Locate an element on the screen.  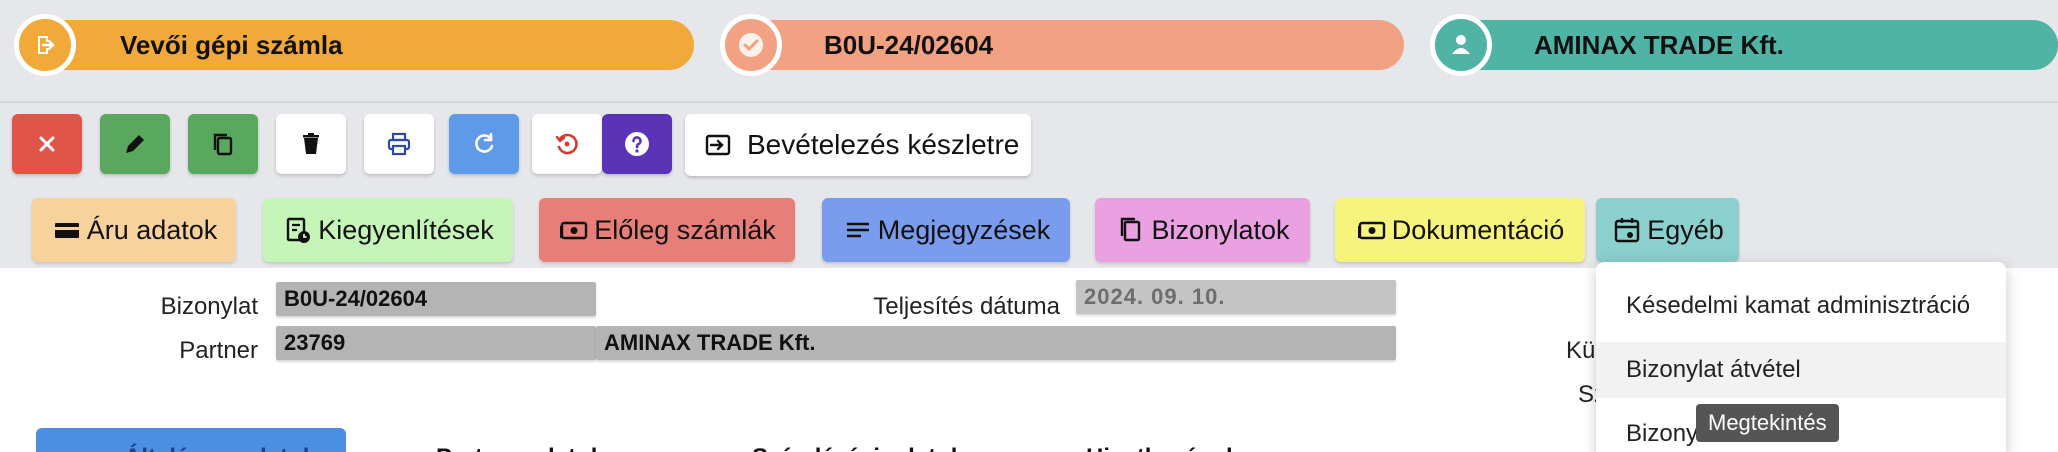
refresh-icon is located at coordinates (484, 142).